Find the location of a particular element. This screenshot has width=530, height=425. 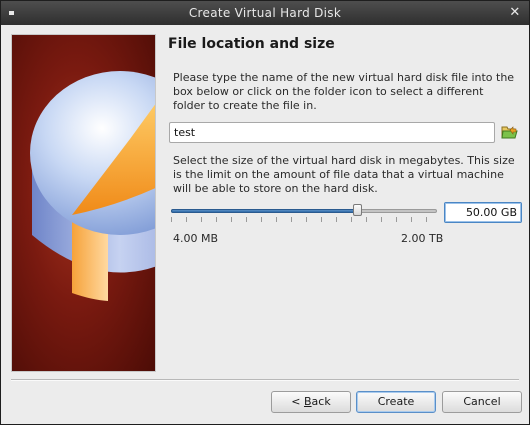

window-title: Create Virtual Hard Disk is located at coordinates (265, 13).